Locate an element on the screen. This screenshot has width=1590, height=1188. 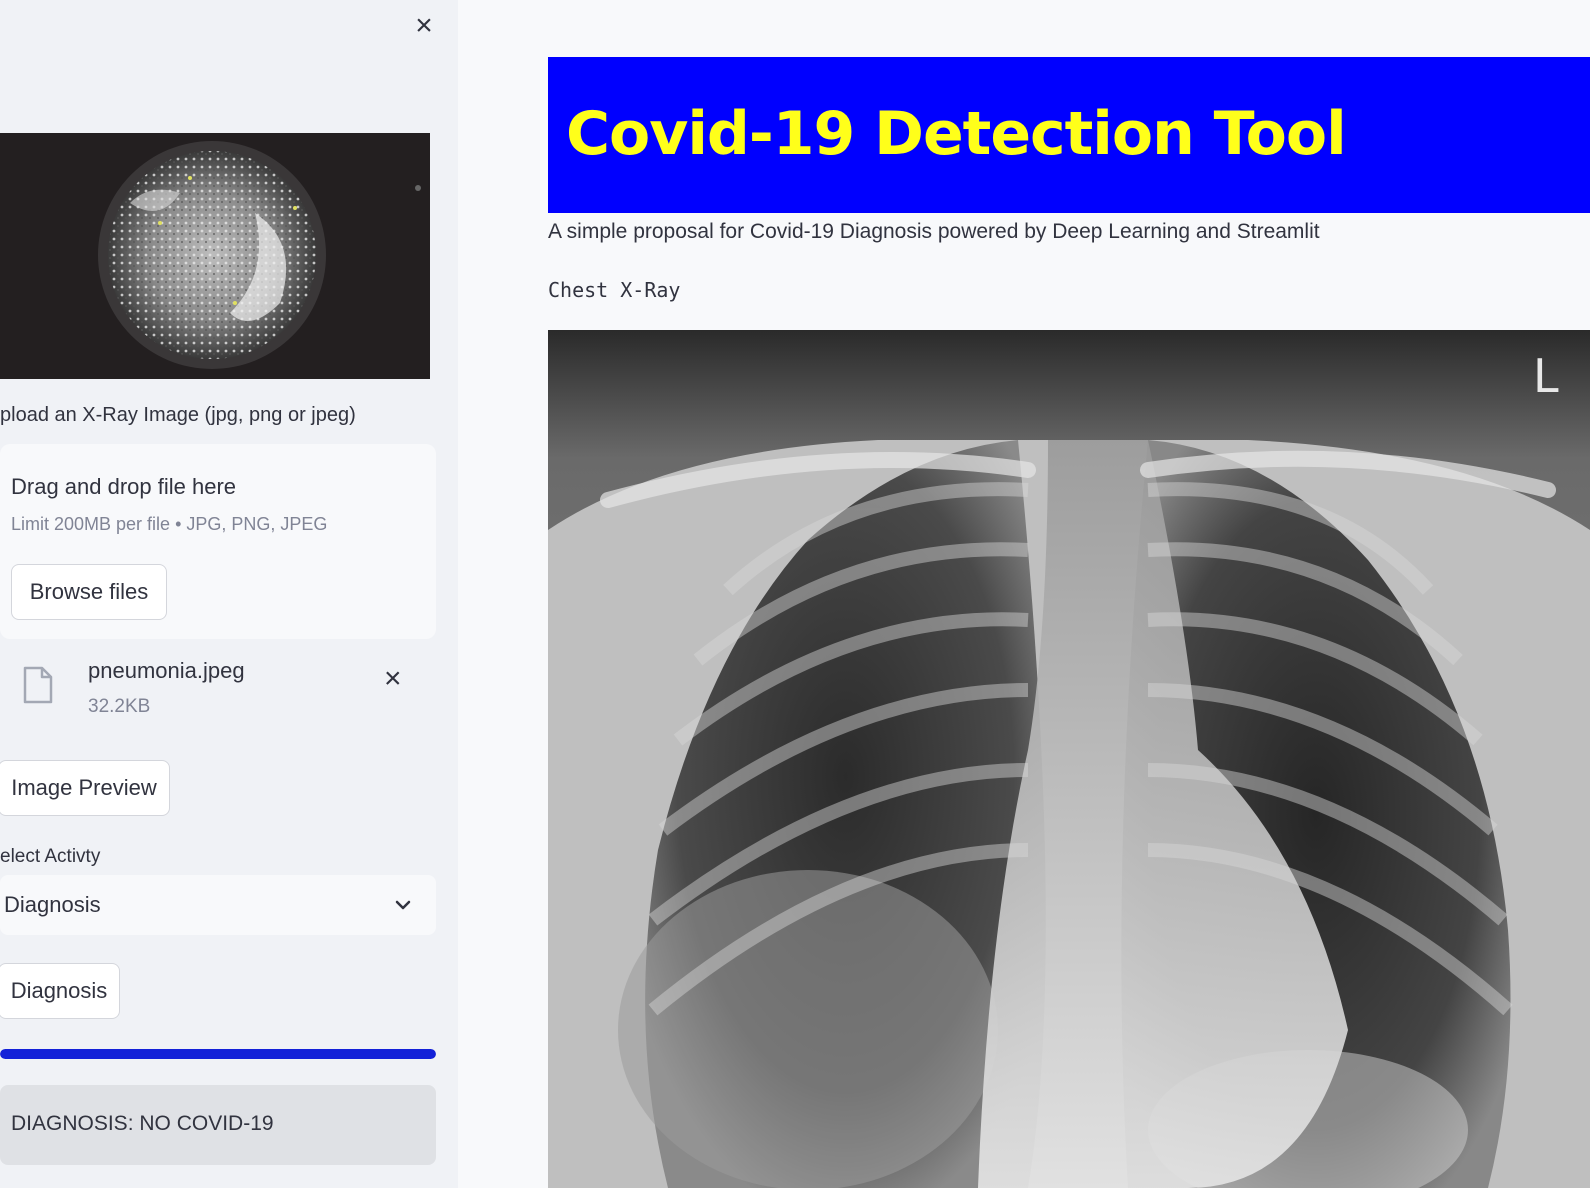
select-value: Diagnosis is located at coordinates (52, 904).